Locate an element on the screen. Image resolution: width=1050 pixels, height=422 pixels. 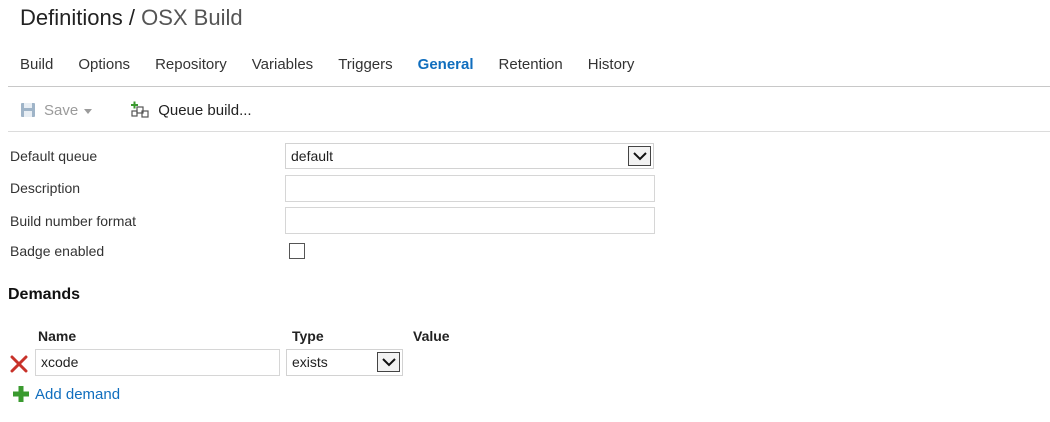
page-title: Definitions / OSX Build is located at coordinates (131, 18).